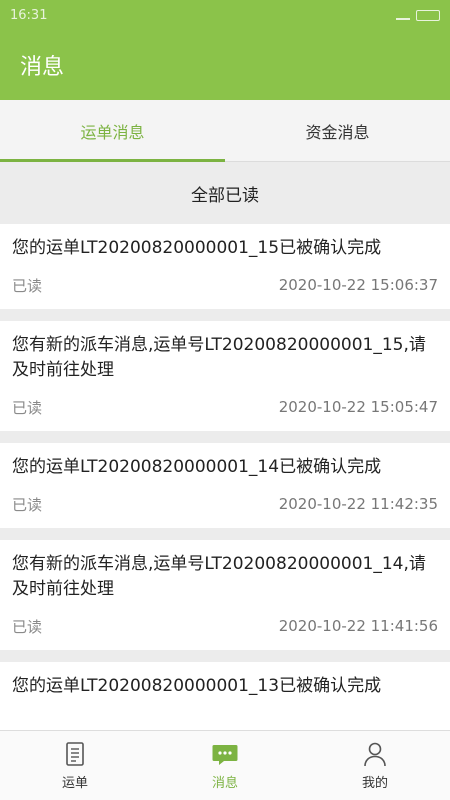 This screenshot has width=450, height=800. What do you see at coordinates (225, 755) in the screenshot?
I see `chat-icon` at bounding box center [225, 755].